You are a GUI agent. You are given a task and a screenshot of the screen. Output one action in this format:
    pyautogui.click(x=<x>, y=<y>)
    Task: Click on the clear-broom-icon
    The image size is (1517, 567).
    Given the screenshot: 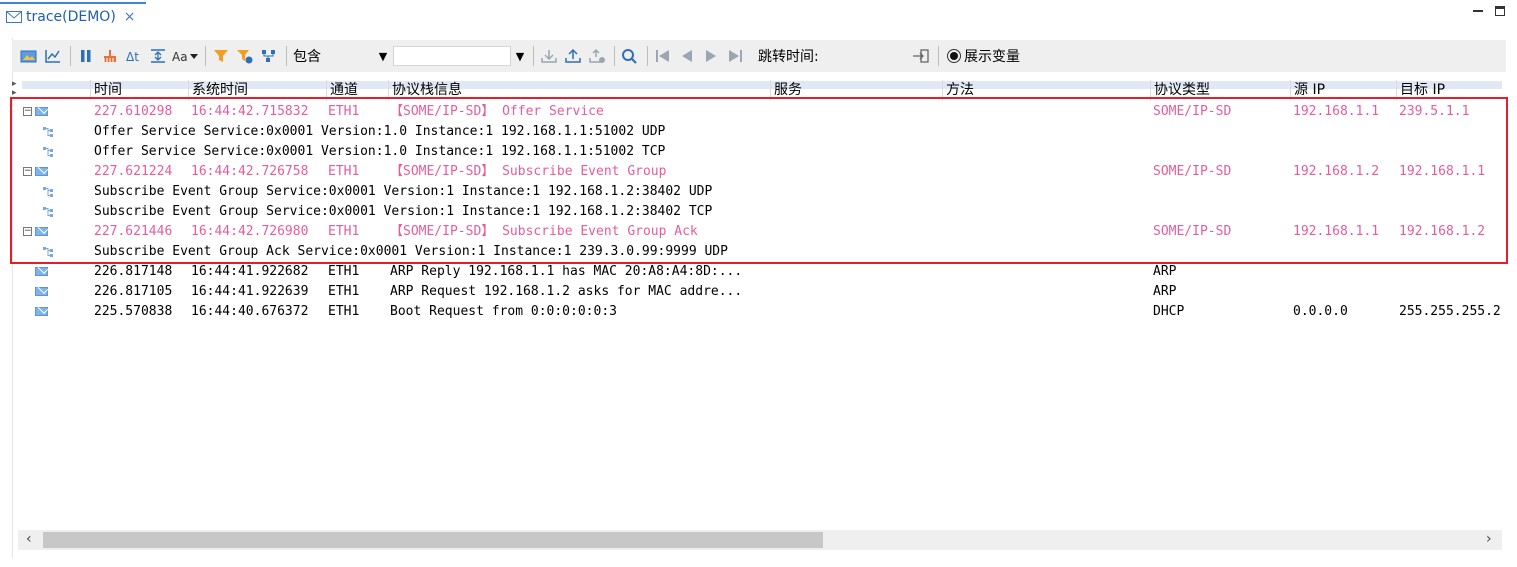 What is the action you would take?
    pyautogui.click(x=110, y=56)
    